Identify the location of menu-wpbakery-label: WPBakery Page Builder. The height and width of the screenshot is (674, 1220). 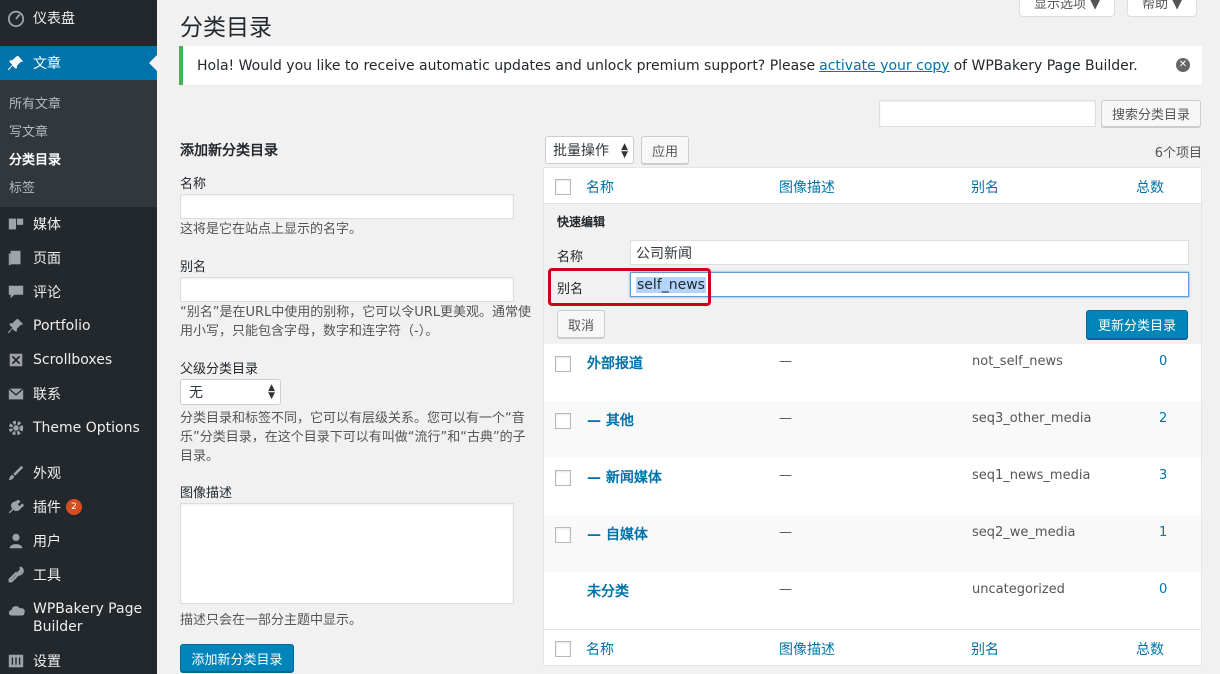
(88, 618).